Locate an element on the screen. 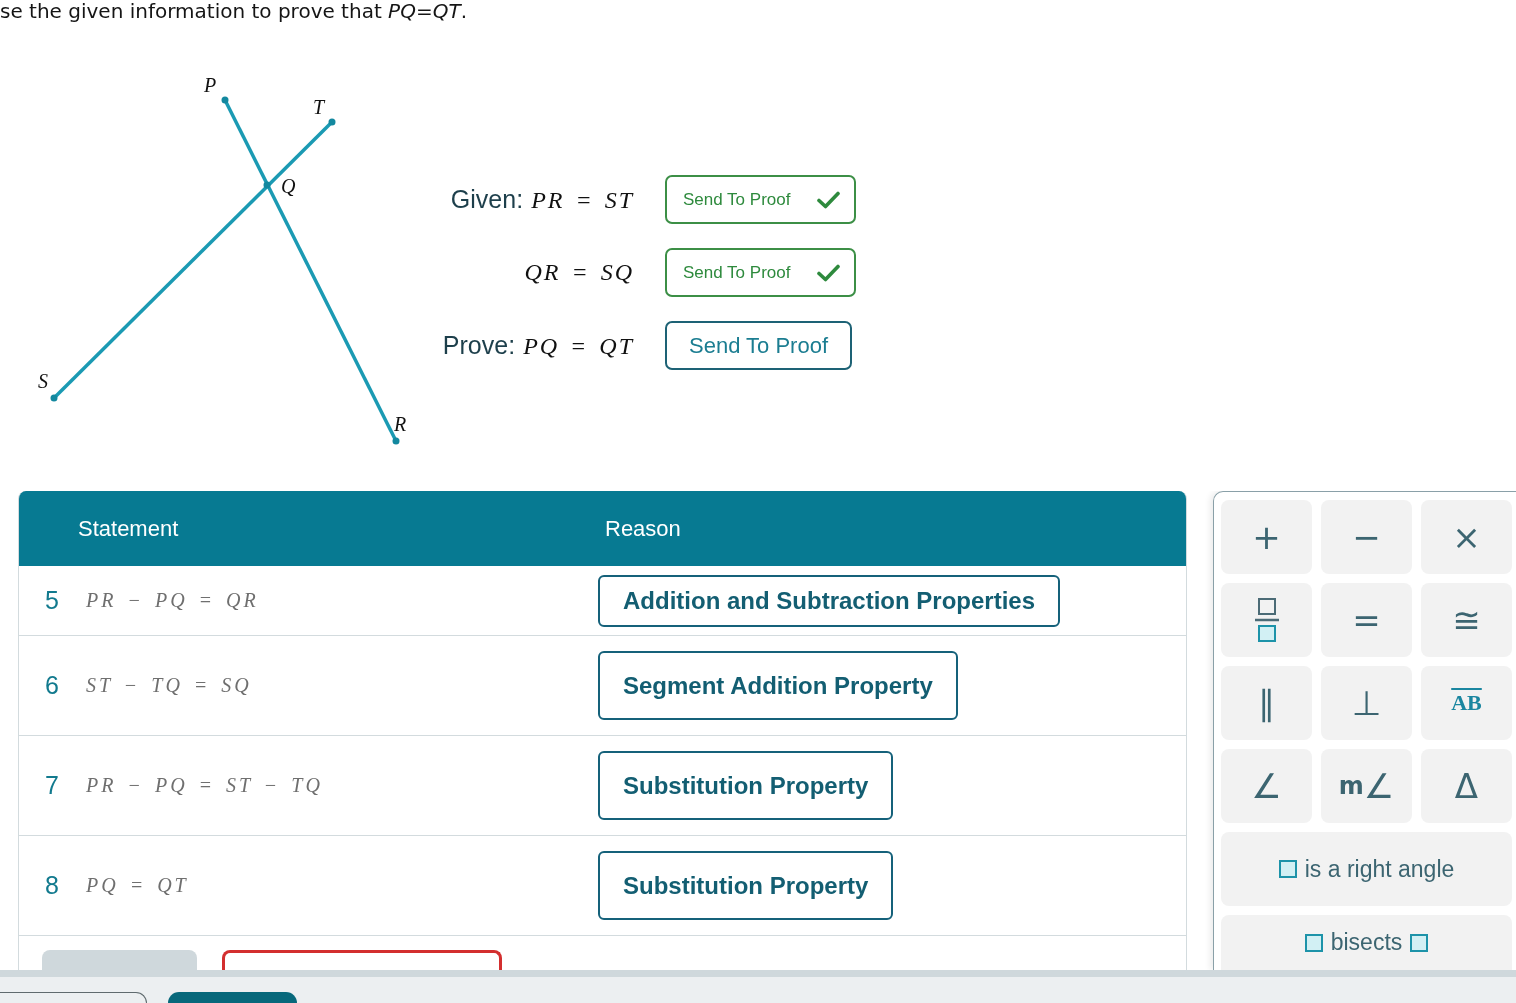  keypad-key is located at coordinates (1266, 620).